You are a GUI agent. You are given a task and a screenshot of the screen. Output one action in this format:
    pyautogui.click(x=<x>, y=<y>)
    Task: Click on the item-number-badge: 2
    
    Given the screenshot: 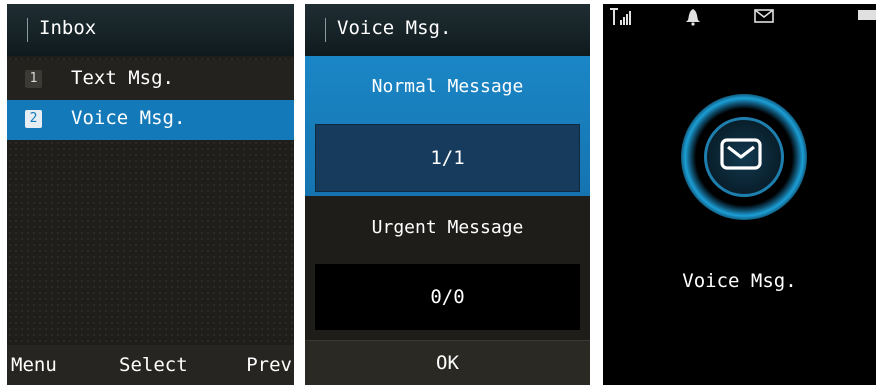 What is the action you would take?
    pyautogui.click(x=33, y=119)
    